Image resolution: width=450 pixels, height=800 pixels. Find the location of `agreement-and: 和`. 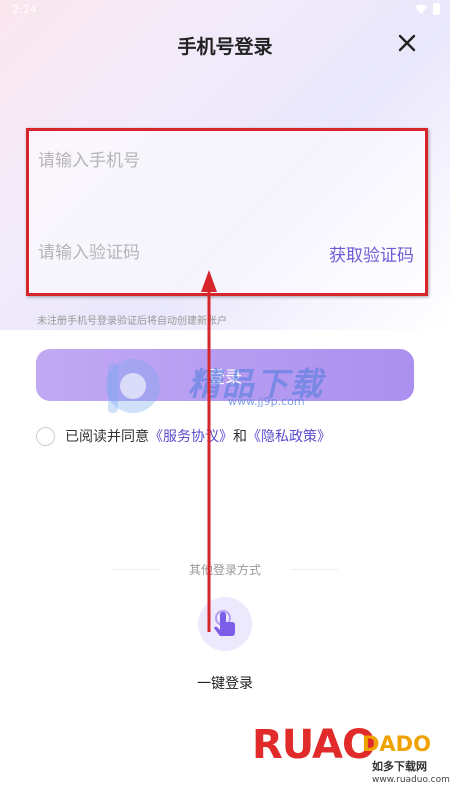

agreement-and: 和 is located at coordinates (240, 437).